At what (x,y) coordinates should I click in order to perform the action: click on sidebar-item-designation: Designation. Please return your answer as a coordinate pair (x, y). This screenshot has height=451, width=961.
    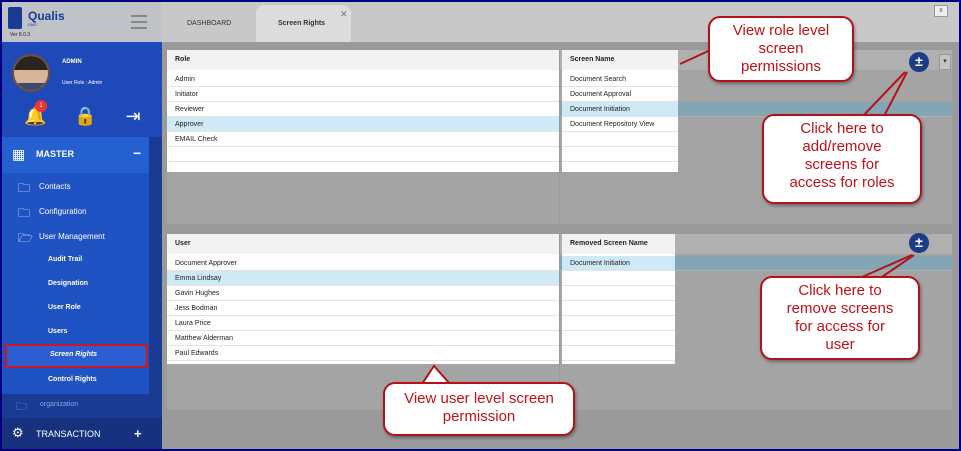
    Looking at the image, I should click on (75, 285).